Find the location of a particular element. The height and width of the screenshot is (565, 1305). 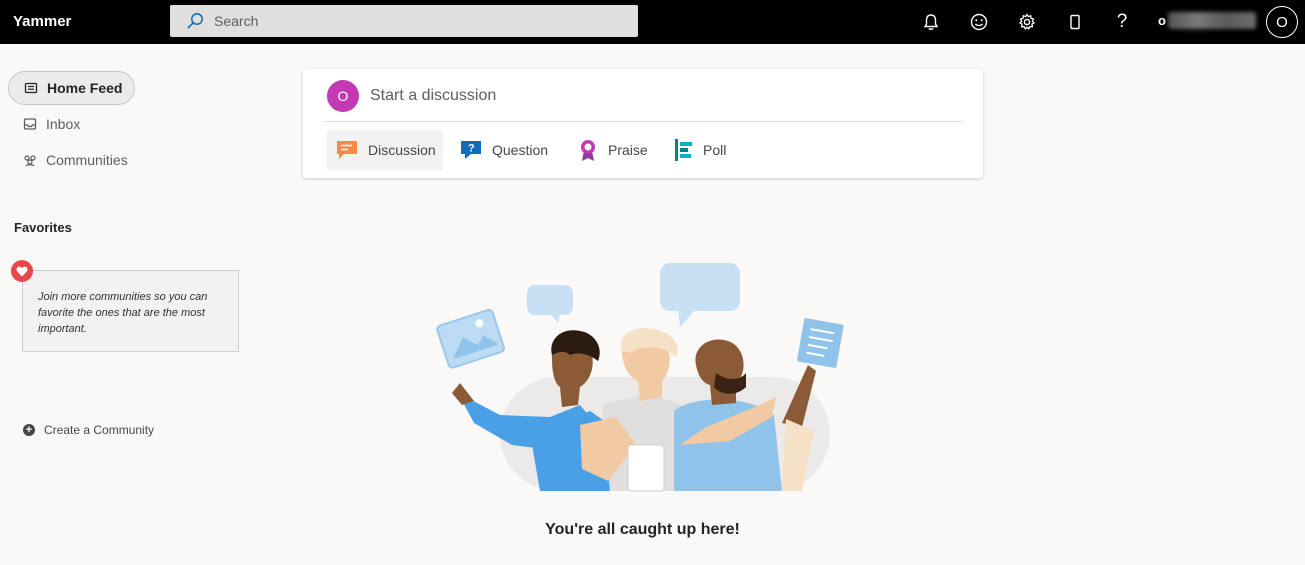

tab-label: Poll is located at coordinates (715, 150).